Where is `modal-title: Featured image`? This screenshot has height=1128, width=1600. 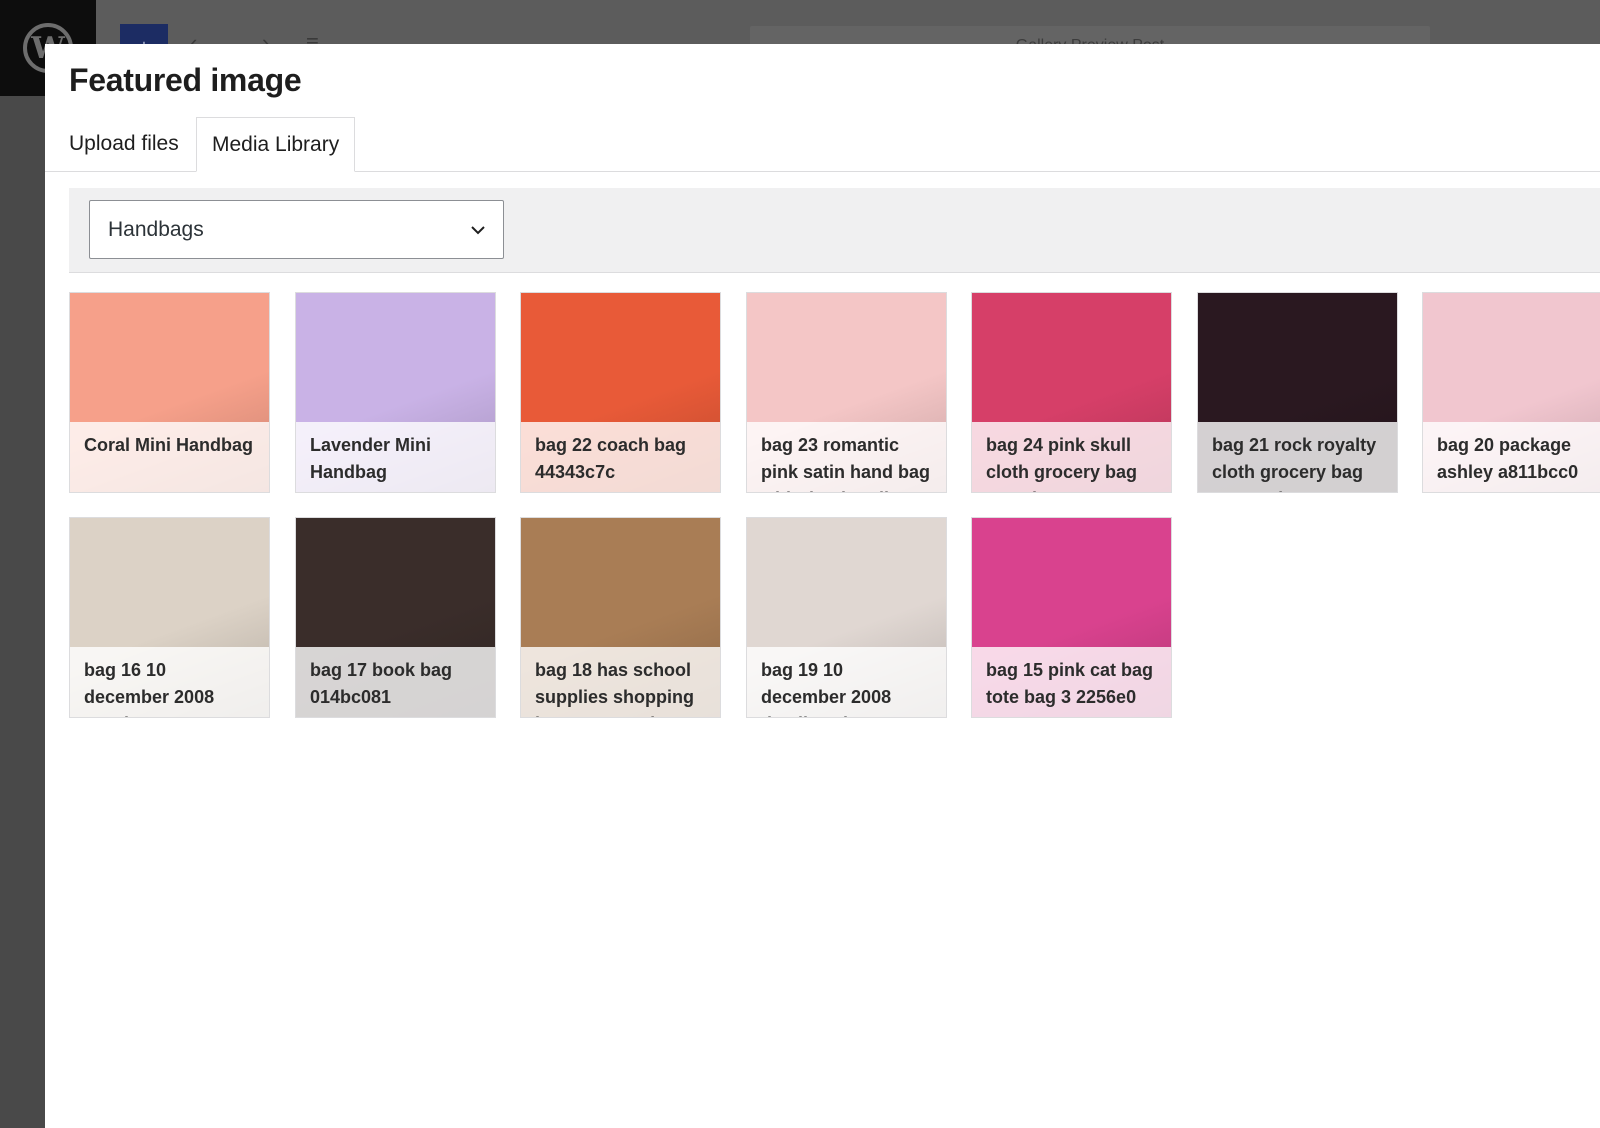
modal-title: Featured image is located at coordinates (185, 80).